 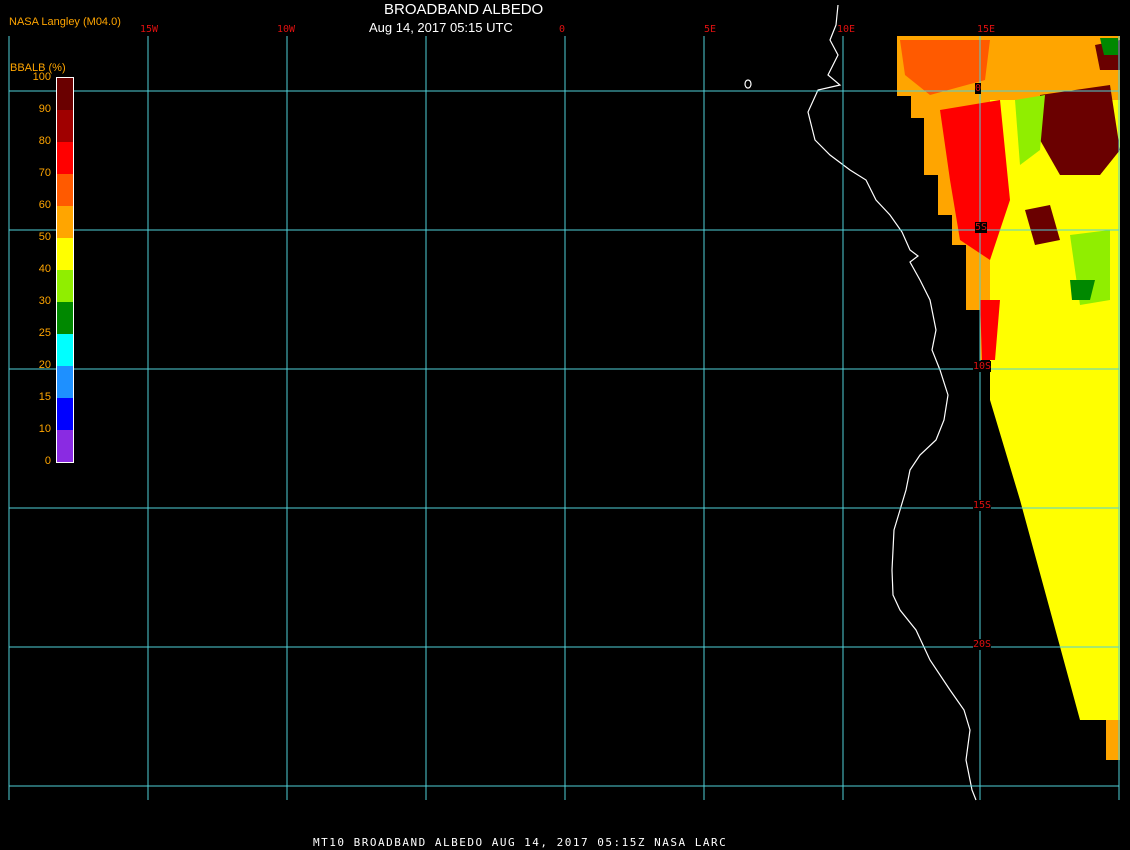 What do you see at coordinates (464, 9) in the screenshot?
I see `map-title: BROADBAND ALBEDO` at bounding box center [464, 9].